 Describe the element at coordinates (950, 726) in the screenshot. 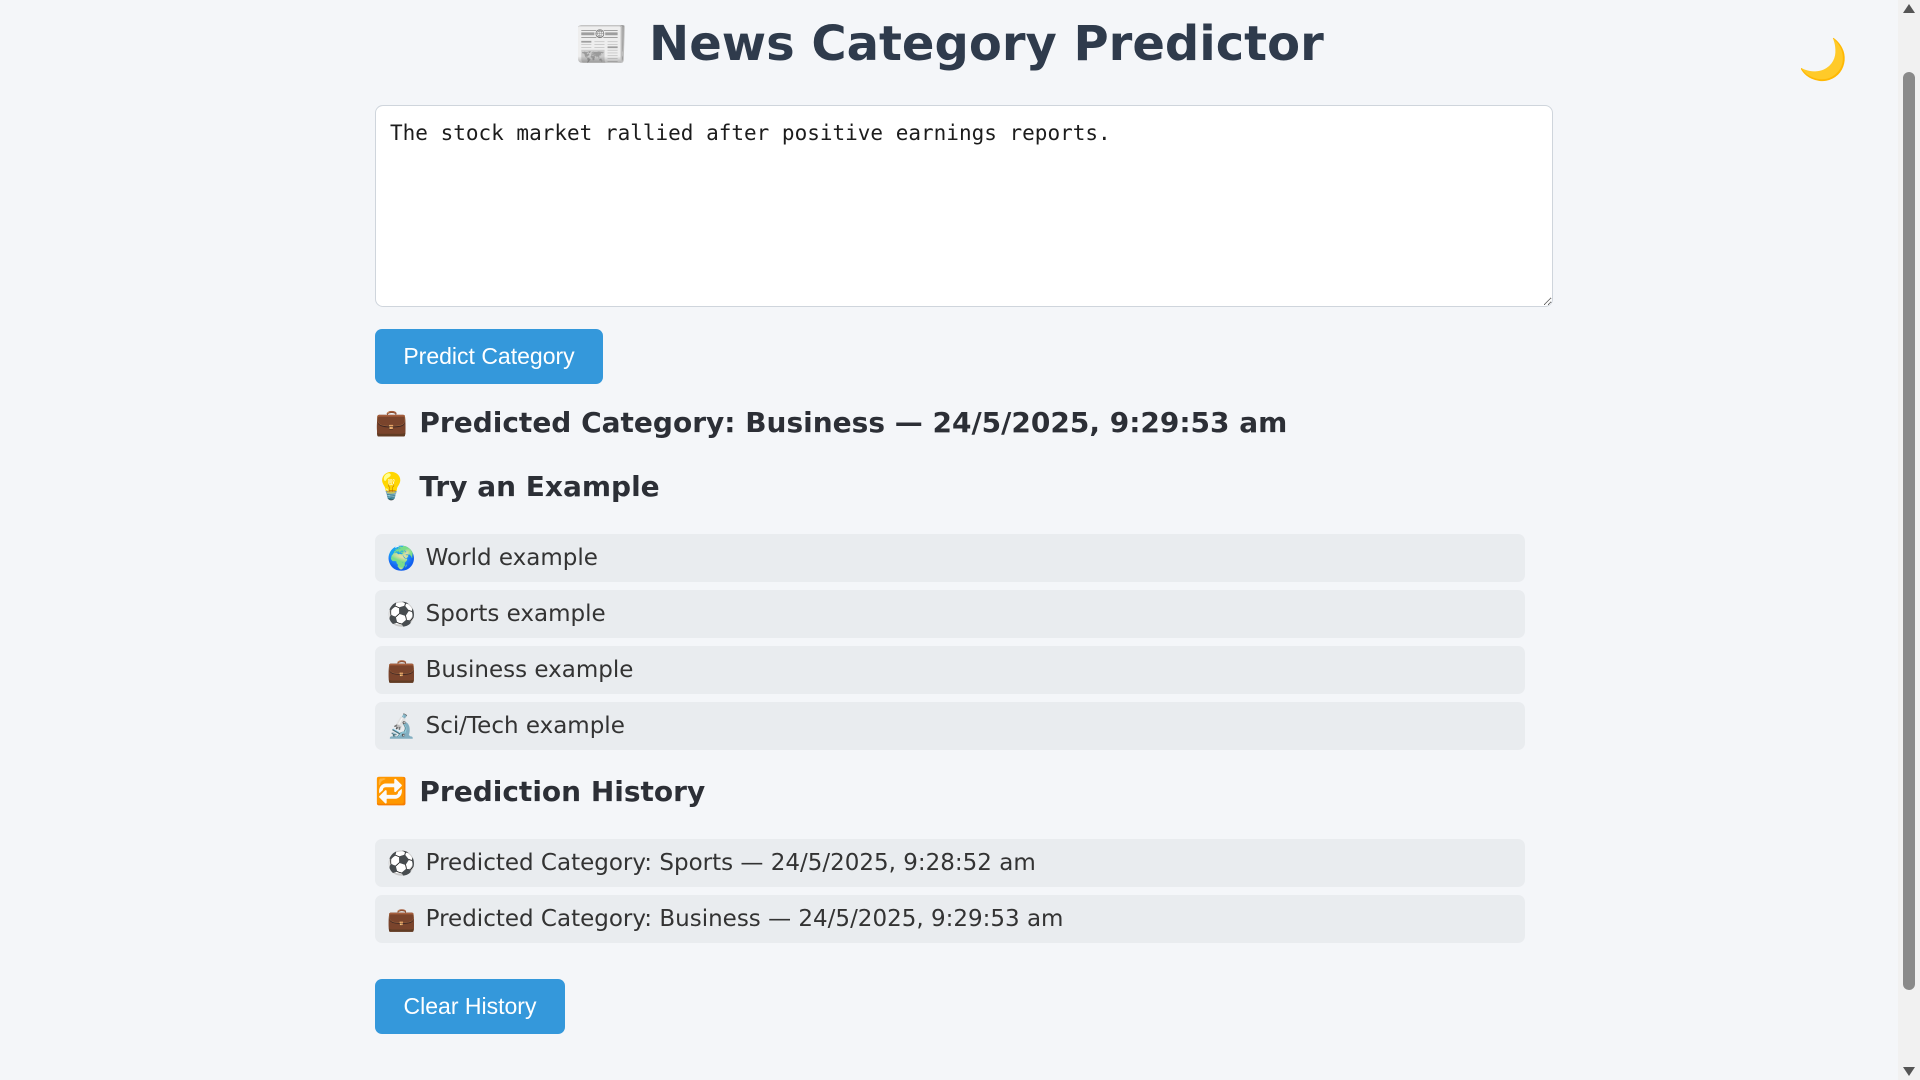

I see `example-scitech: 🔬 Sci/Tech example` at that location.